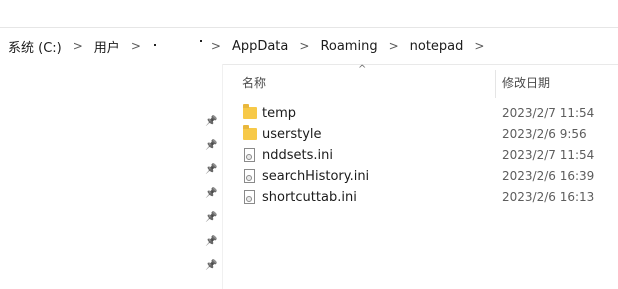 The height and width of the screenshot is (289, 618). I want to click on file-name: temp, so click(279, 113).